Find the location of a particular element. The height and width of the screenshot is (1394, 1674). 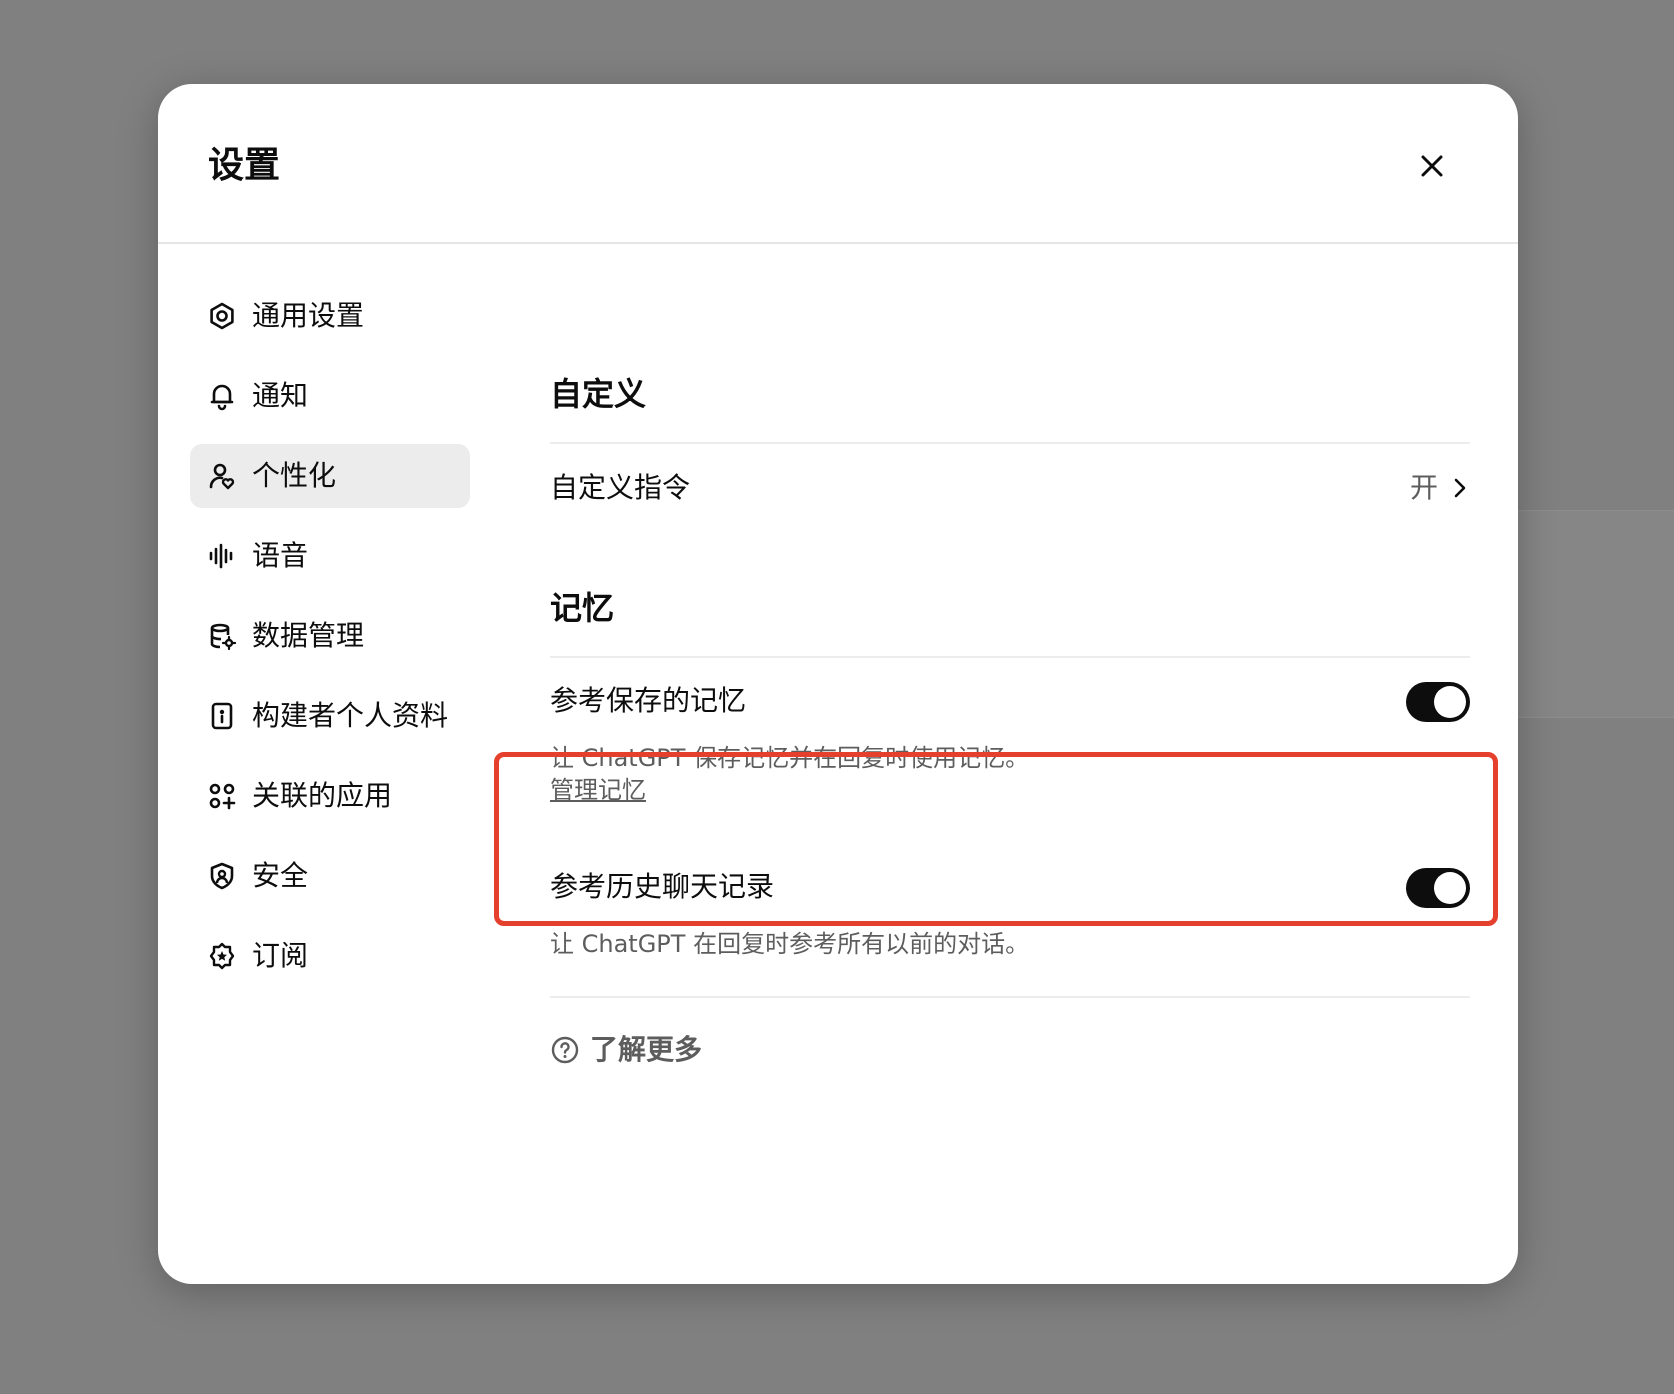

sidebar-item-builder-profile: 构建者个人资料 is located at coordinates (330, 716).